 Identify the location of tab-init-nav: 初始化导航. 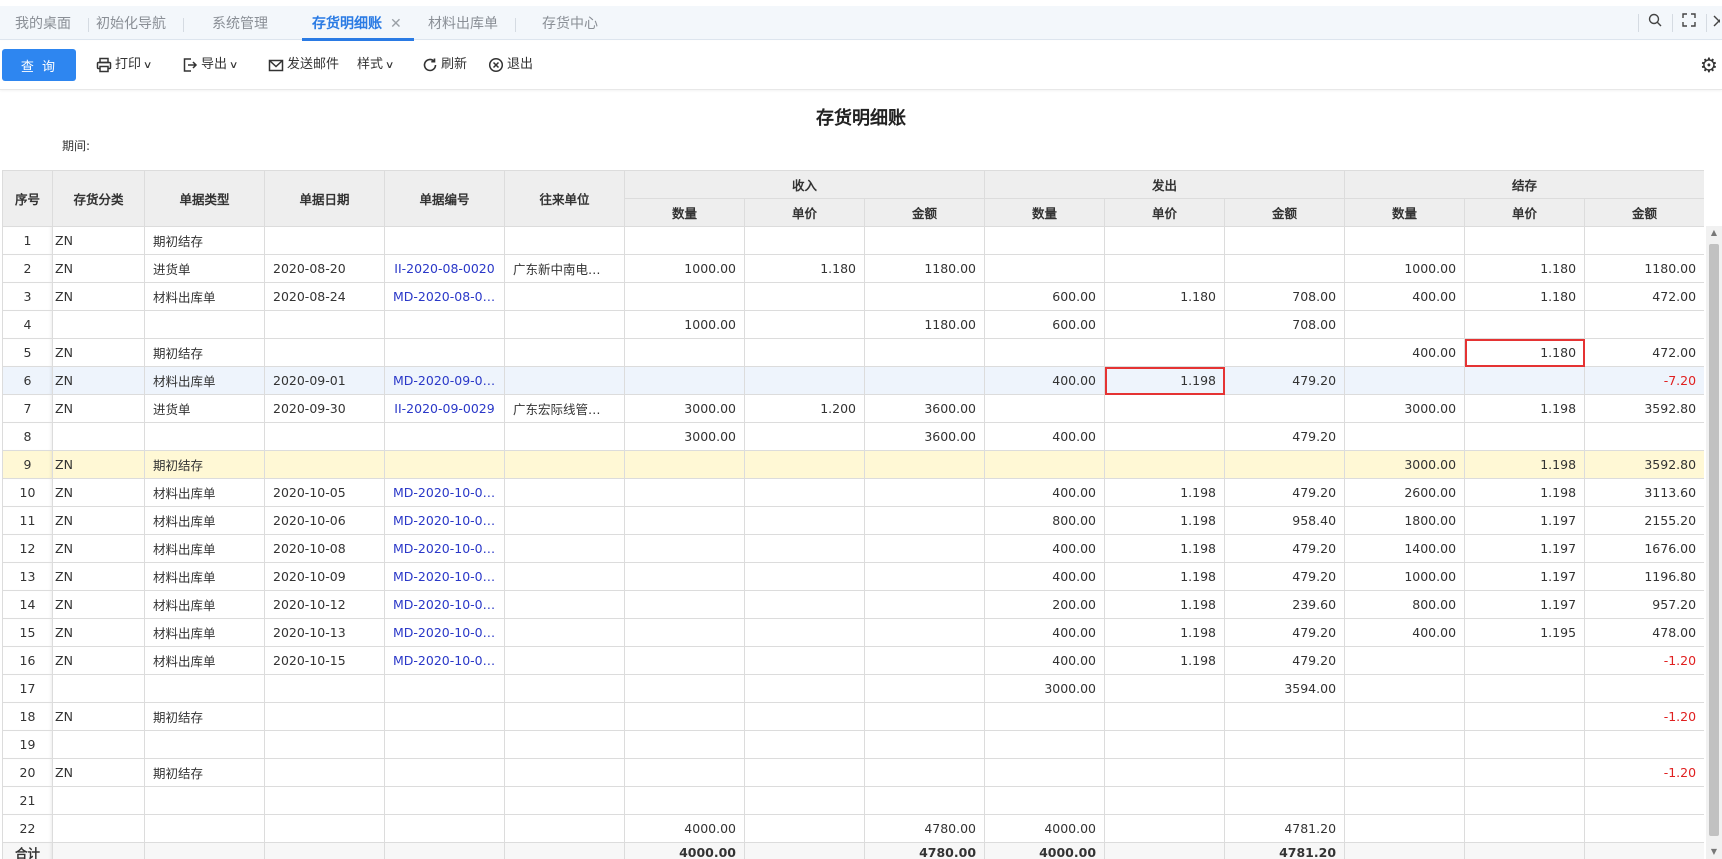
(140, 22).